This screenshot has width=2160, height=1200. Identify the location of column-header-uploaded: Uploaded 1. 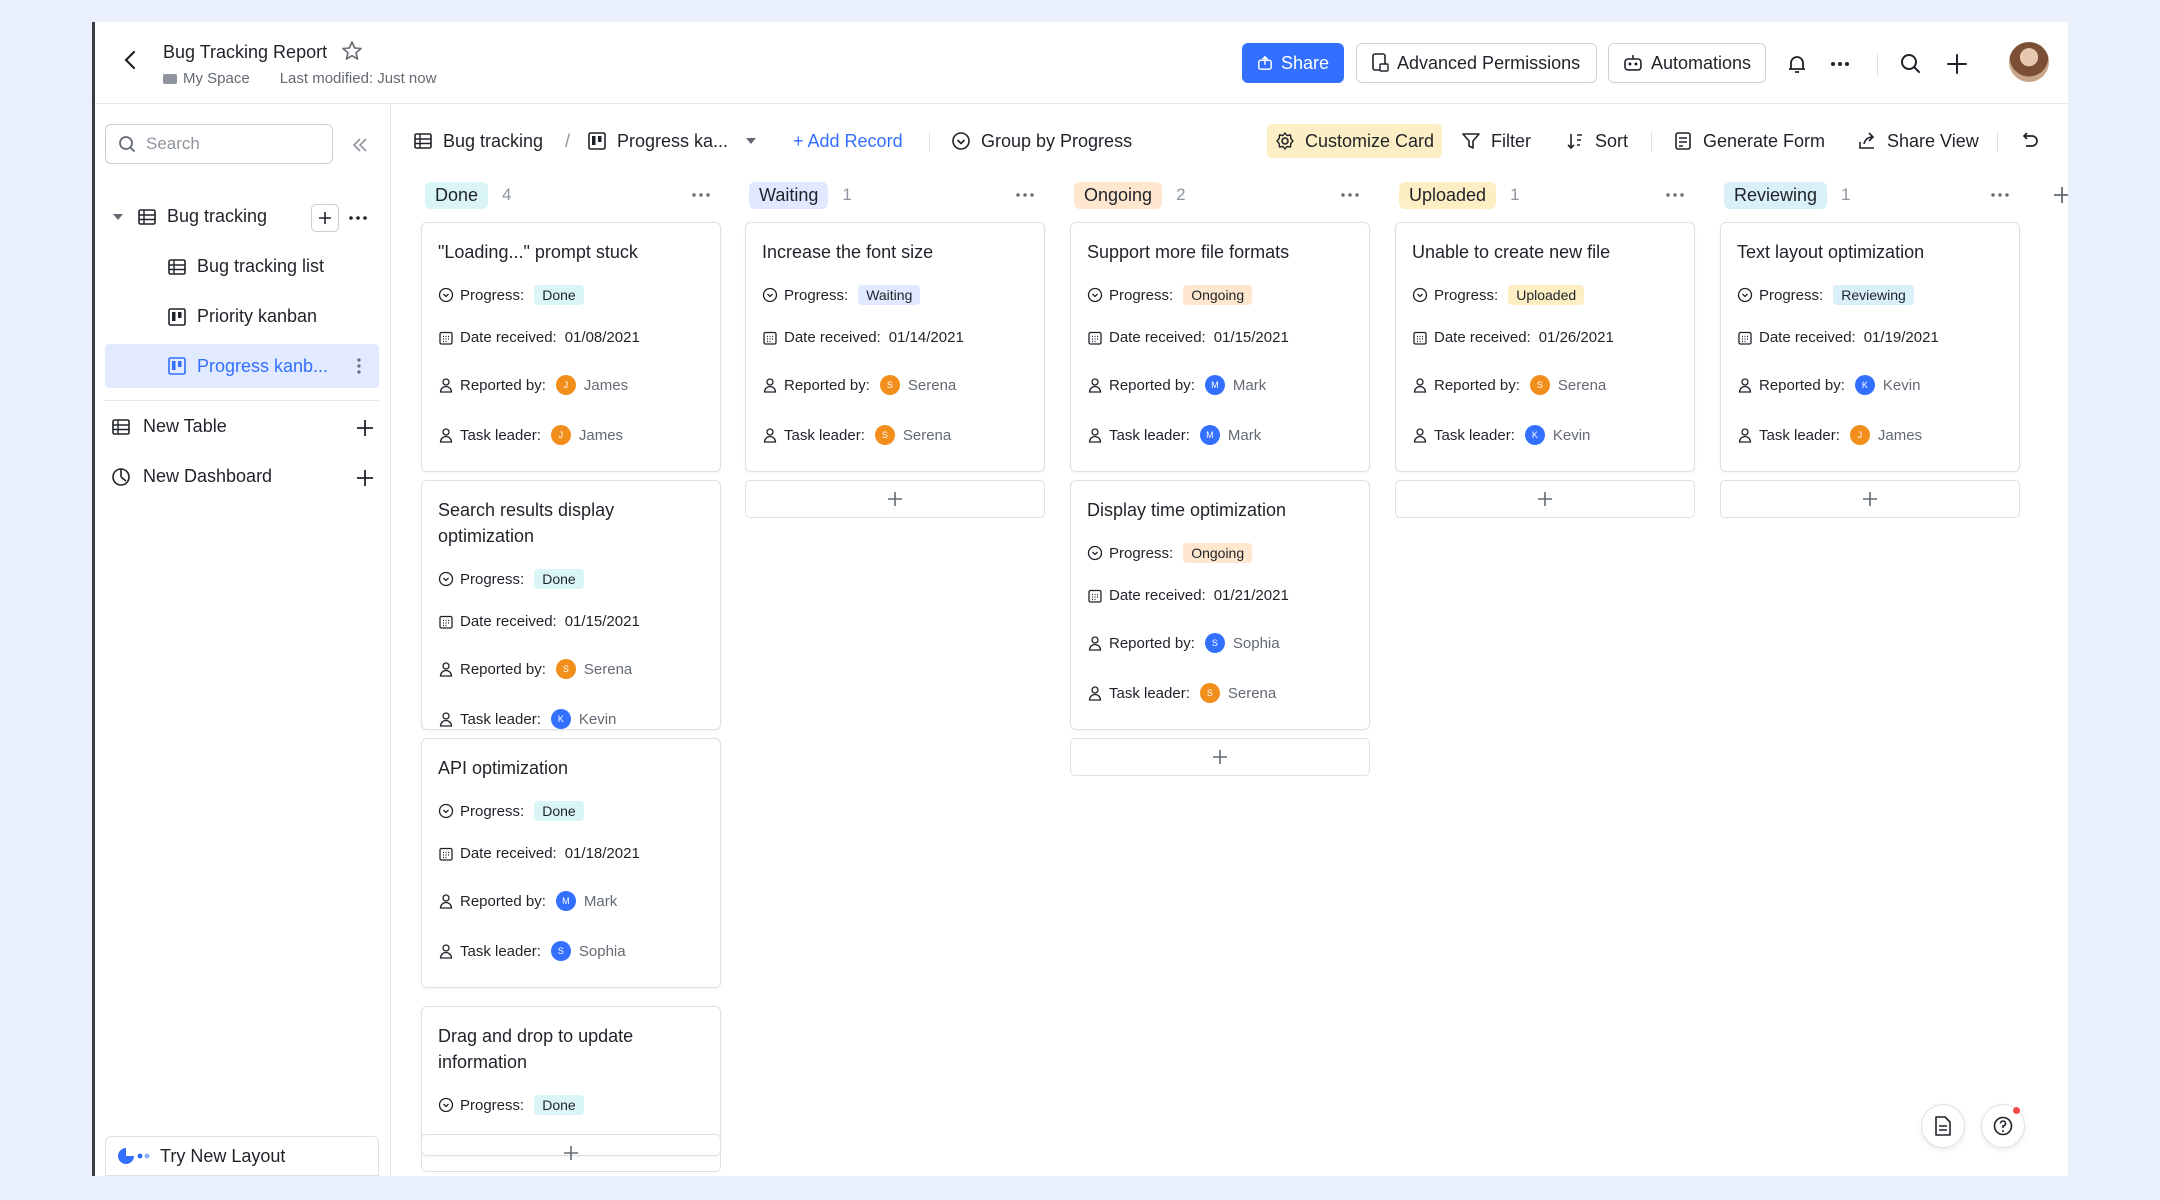
(1459, 195).